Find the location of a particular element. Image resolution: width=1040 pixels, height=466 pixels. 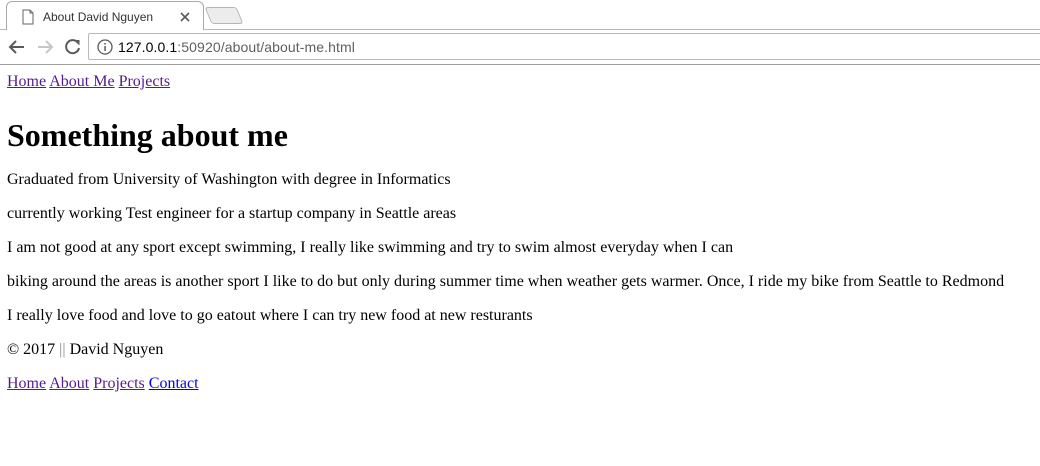

url-text: 127.0.0.1:50920/about/about-me.html is located at coordinates (236, 47).